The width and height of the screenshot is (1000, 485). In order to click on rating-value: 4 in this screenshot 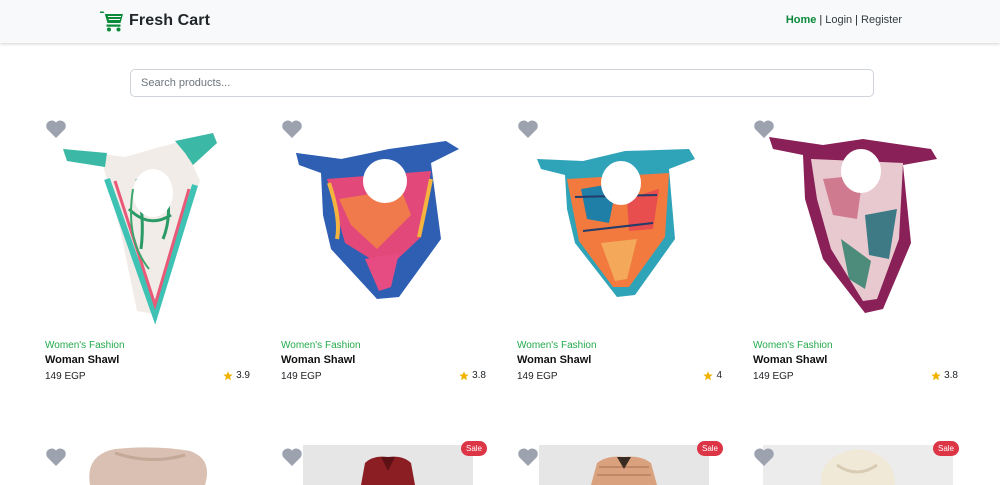, I will do `click(719, 375)`.